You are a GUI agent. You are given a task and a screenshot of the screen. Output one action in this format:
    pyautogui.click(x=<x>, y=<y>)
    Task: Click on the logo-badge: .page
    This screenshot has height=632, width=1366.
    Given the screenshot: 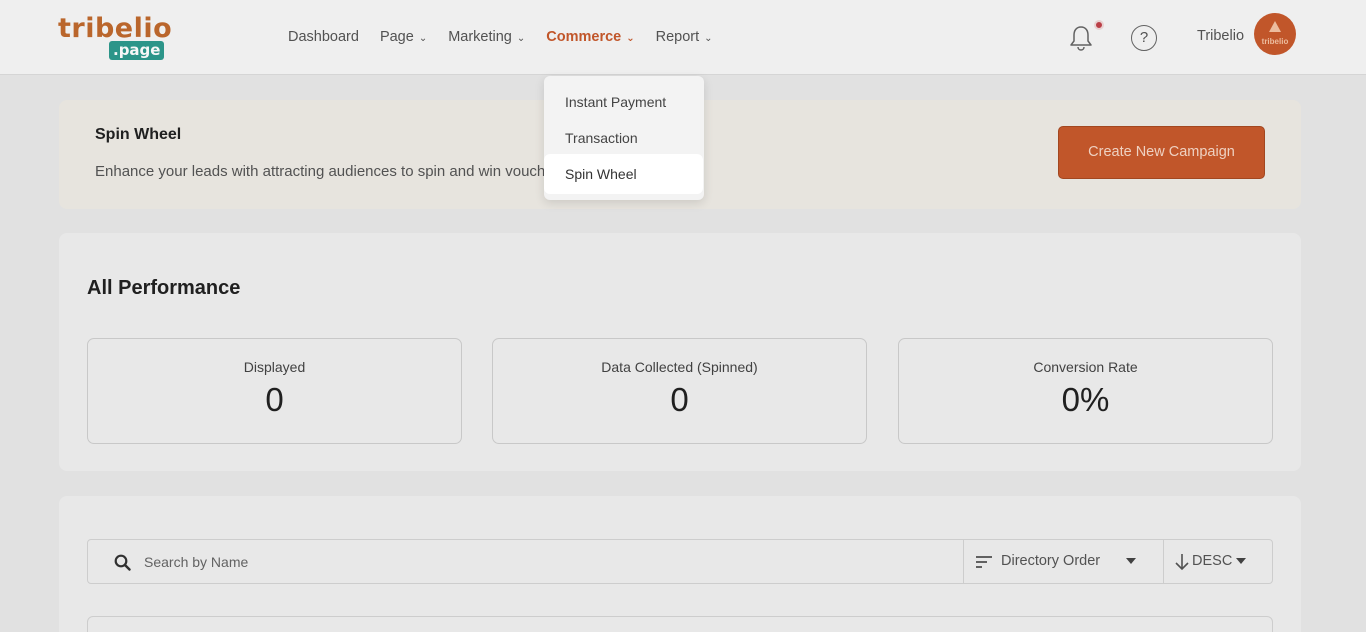 What is the action you would take?
    pyautogui.click(x=137, y=50)
    